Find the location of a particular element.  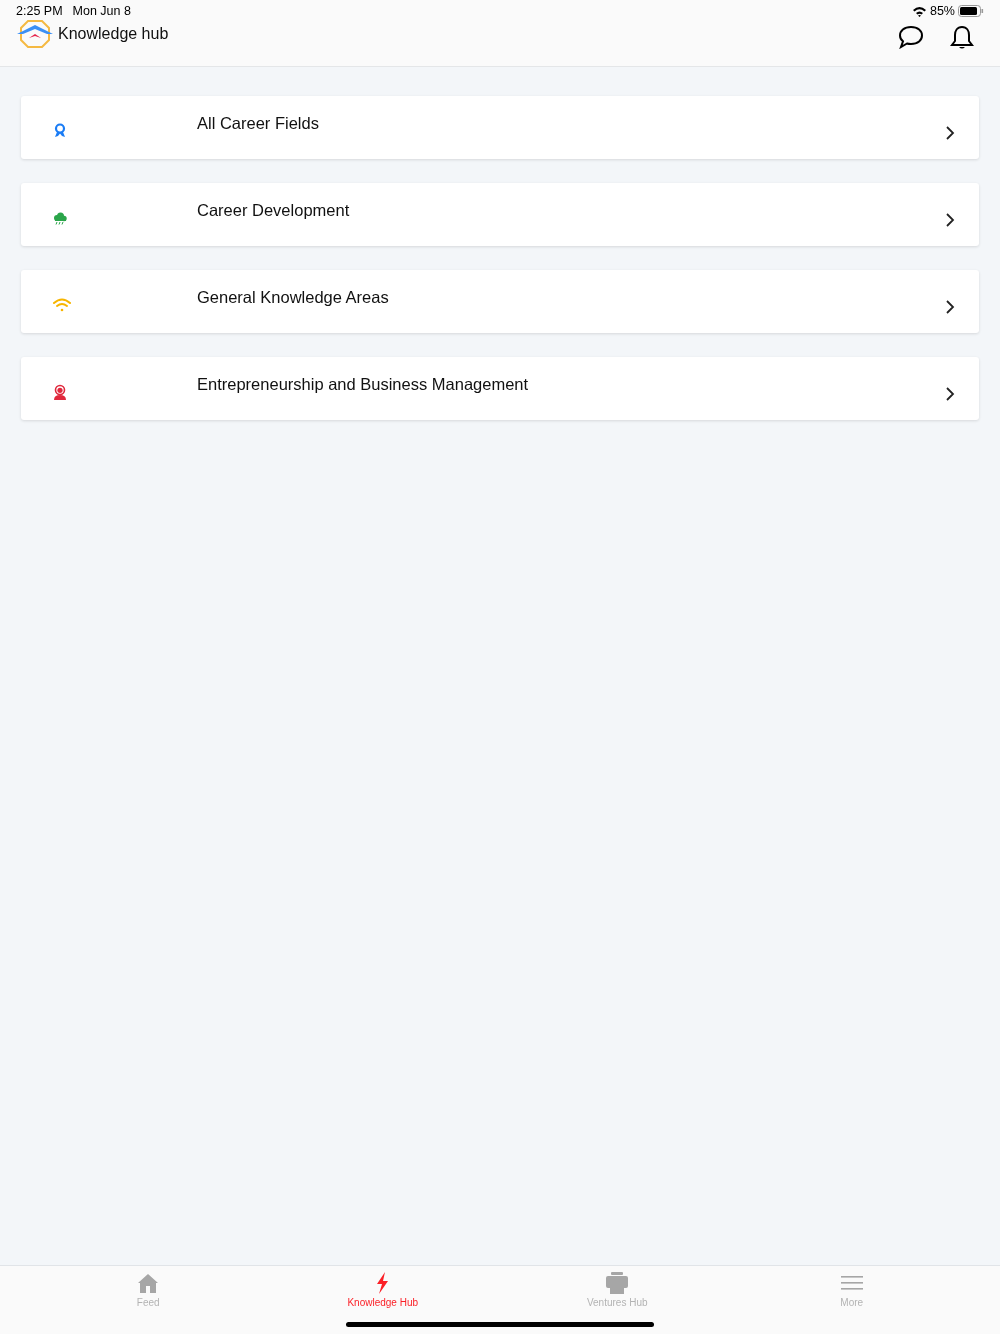

home-icon is located at coordinates (148, 1283).